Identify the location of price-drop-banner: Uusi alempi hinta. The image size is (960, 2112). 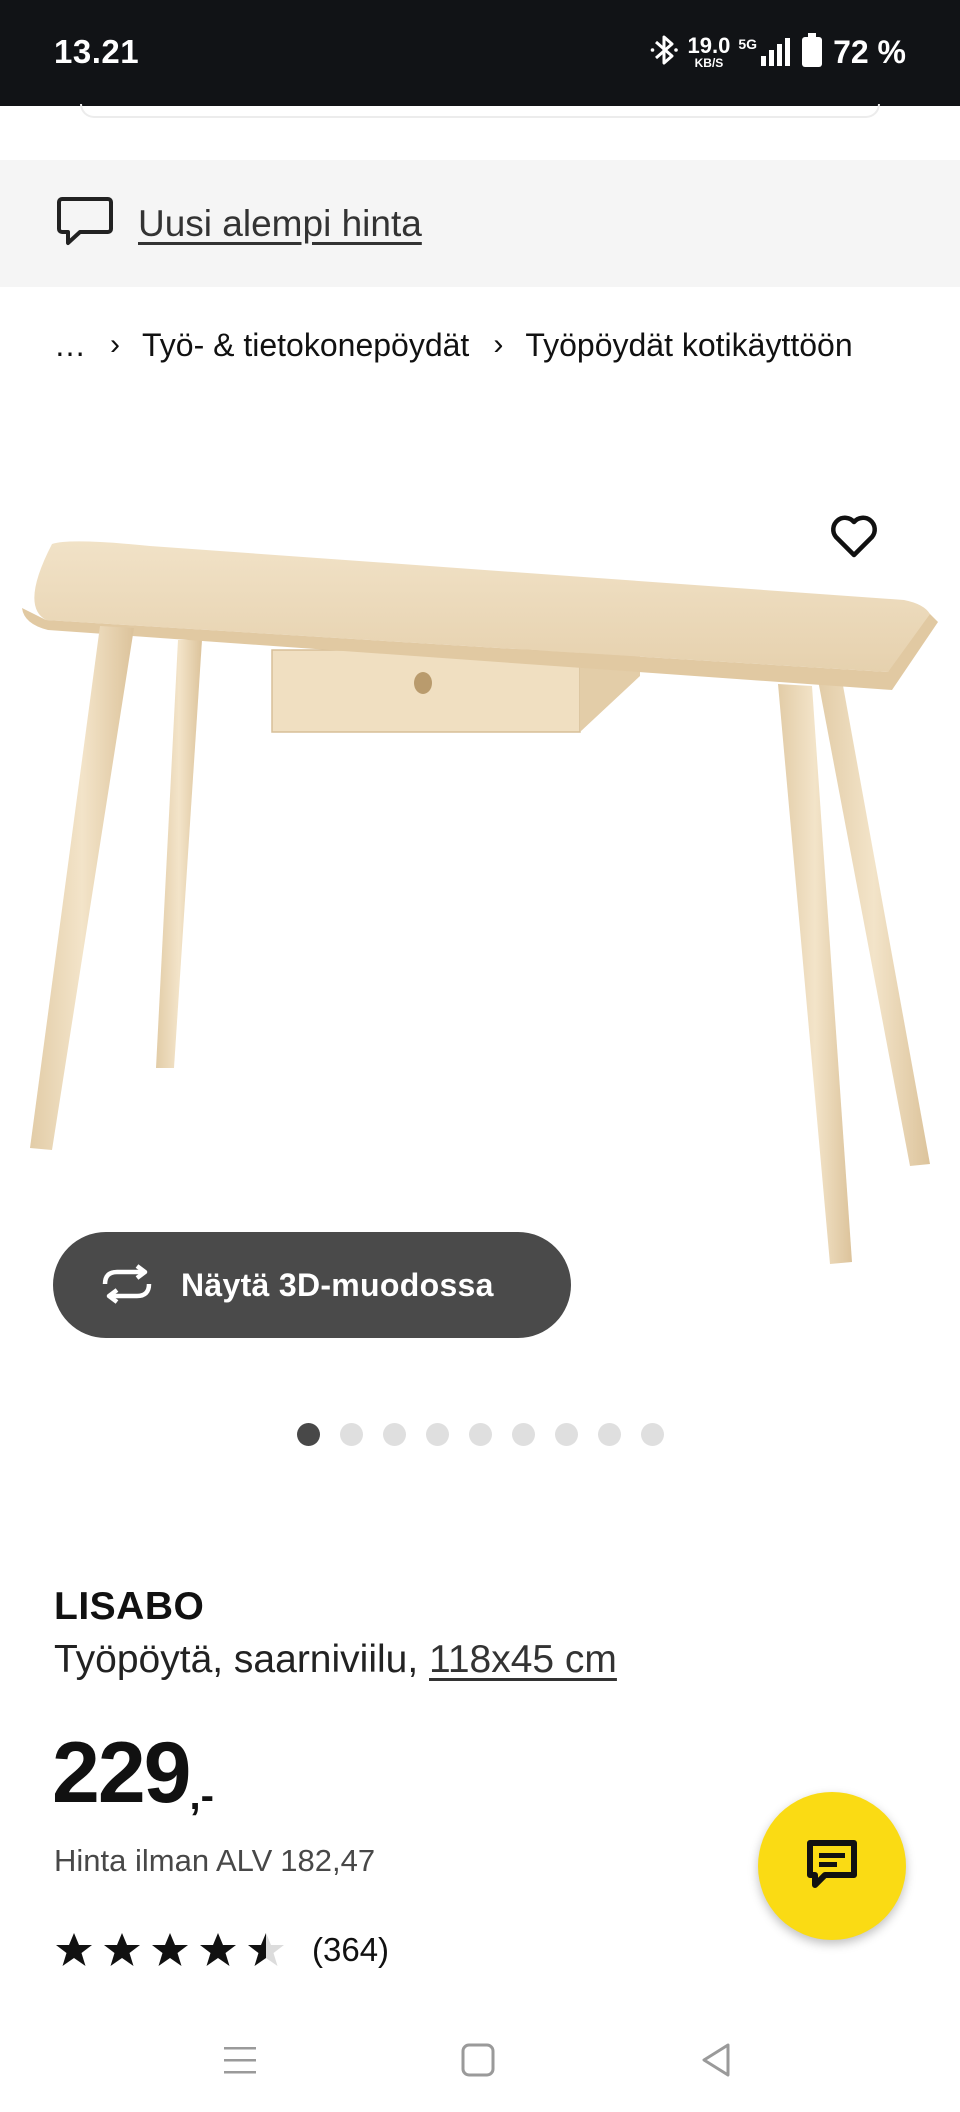
(480, 223).